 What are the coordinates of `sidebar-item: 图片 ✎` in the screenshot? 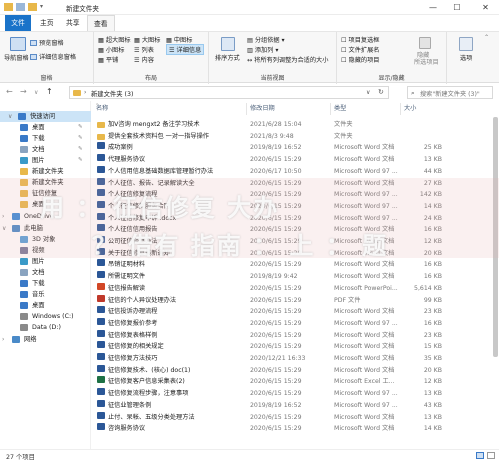 It's located at (45, 160).